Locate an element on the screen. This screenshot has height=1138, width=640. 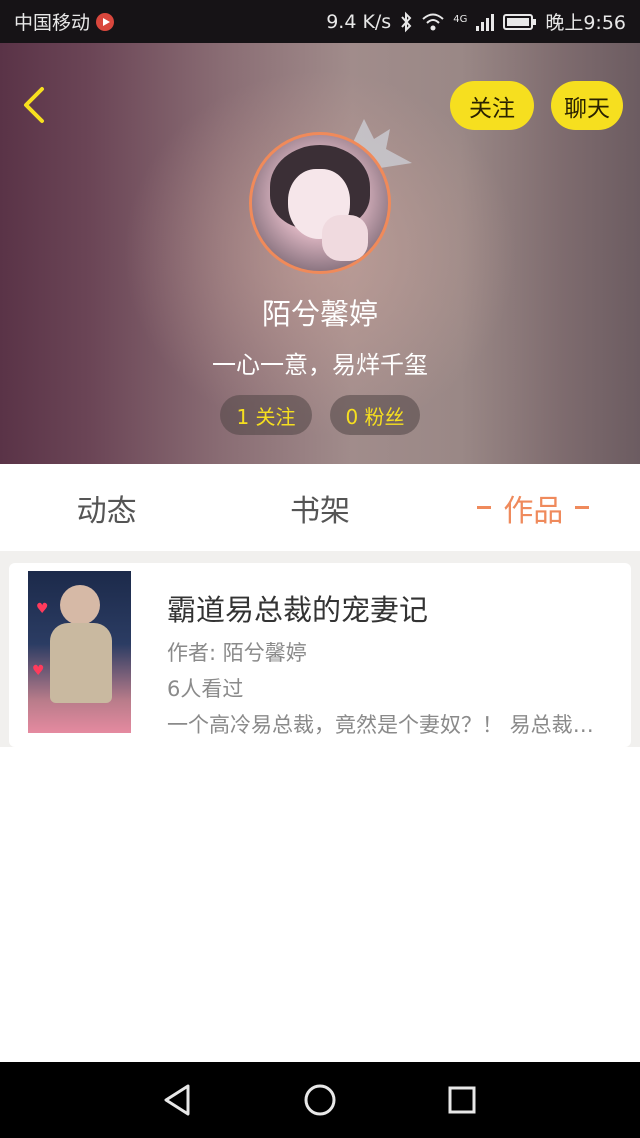
user-bio: 一心一意，易烊千玺 is located at coordinates (320, 365).